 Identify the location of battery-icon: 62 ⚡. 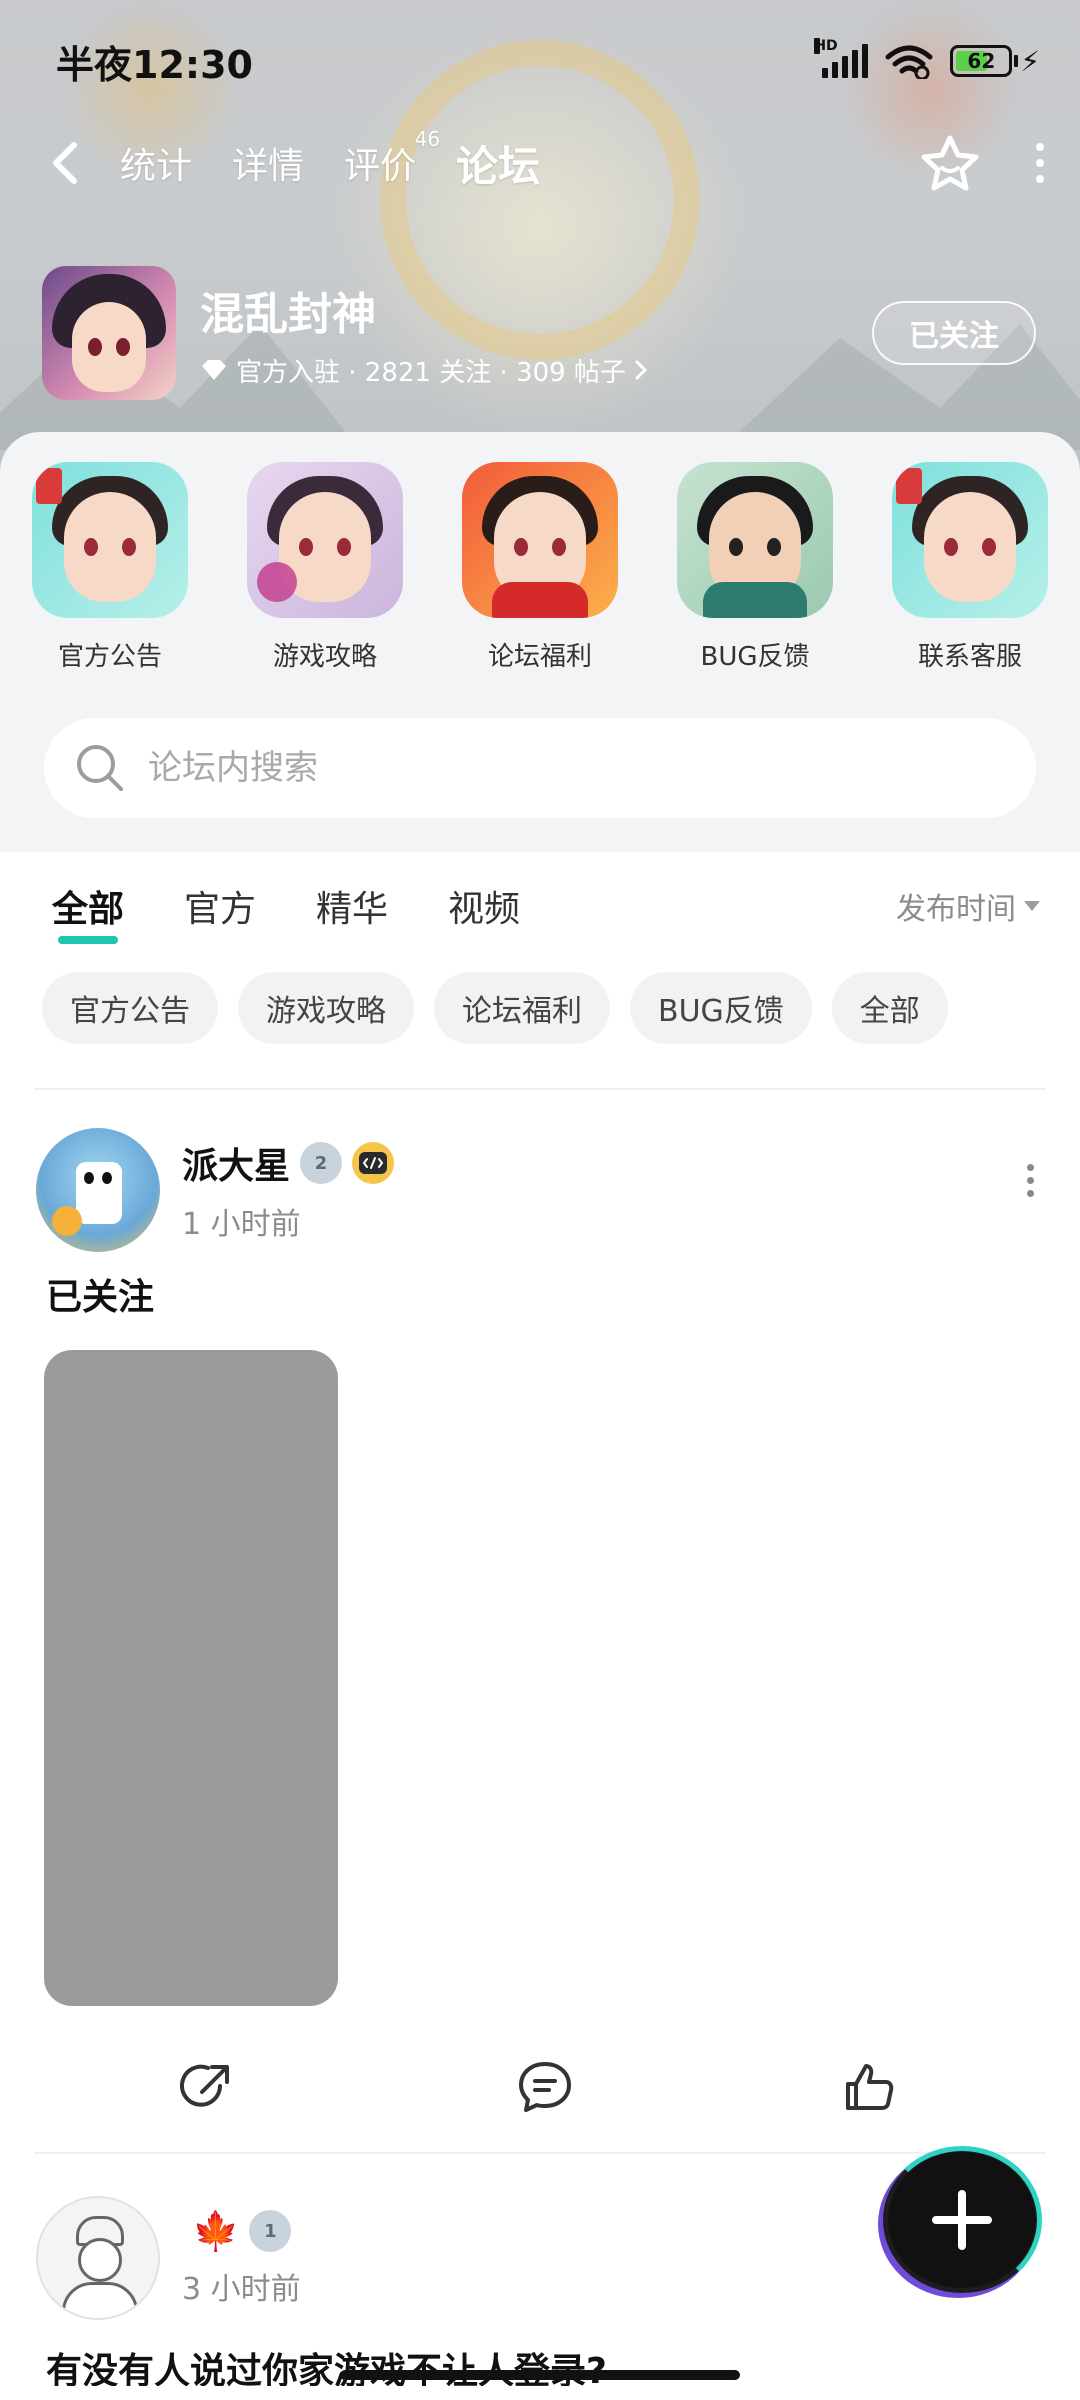
(995, 61).